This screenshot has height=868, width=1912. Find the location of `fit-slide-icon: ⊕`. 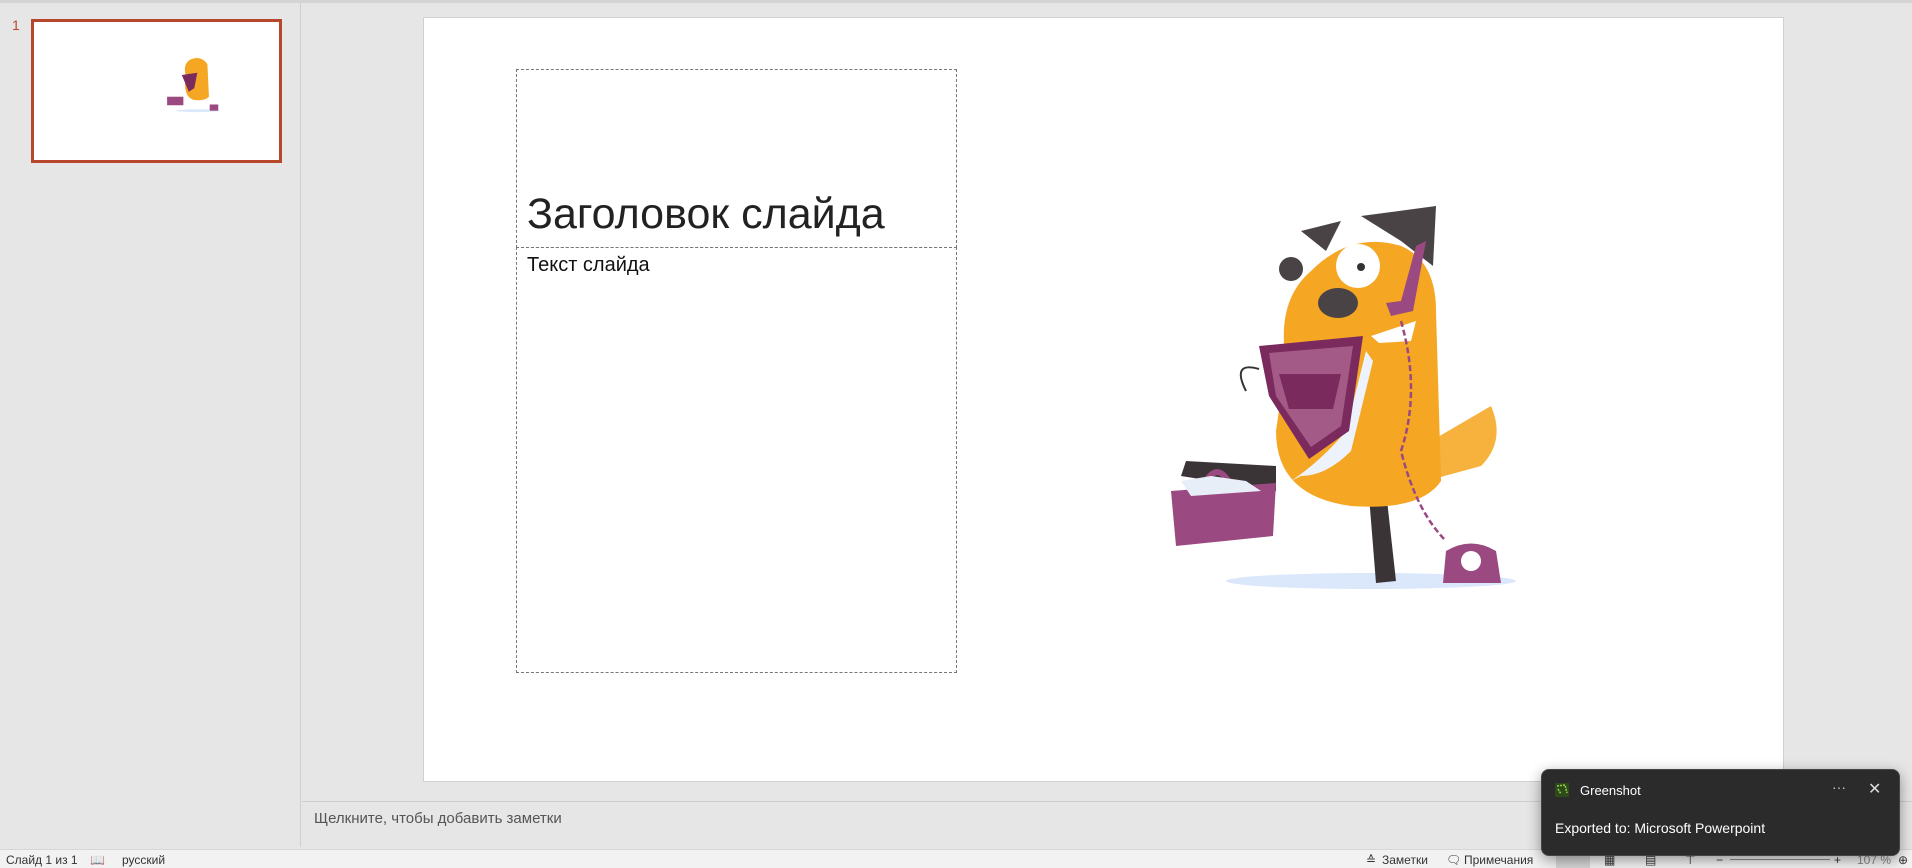

fit-slide-icon: ⊕ is located at coordinates (1903, 860).